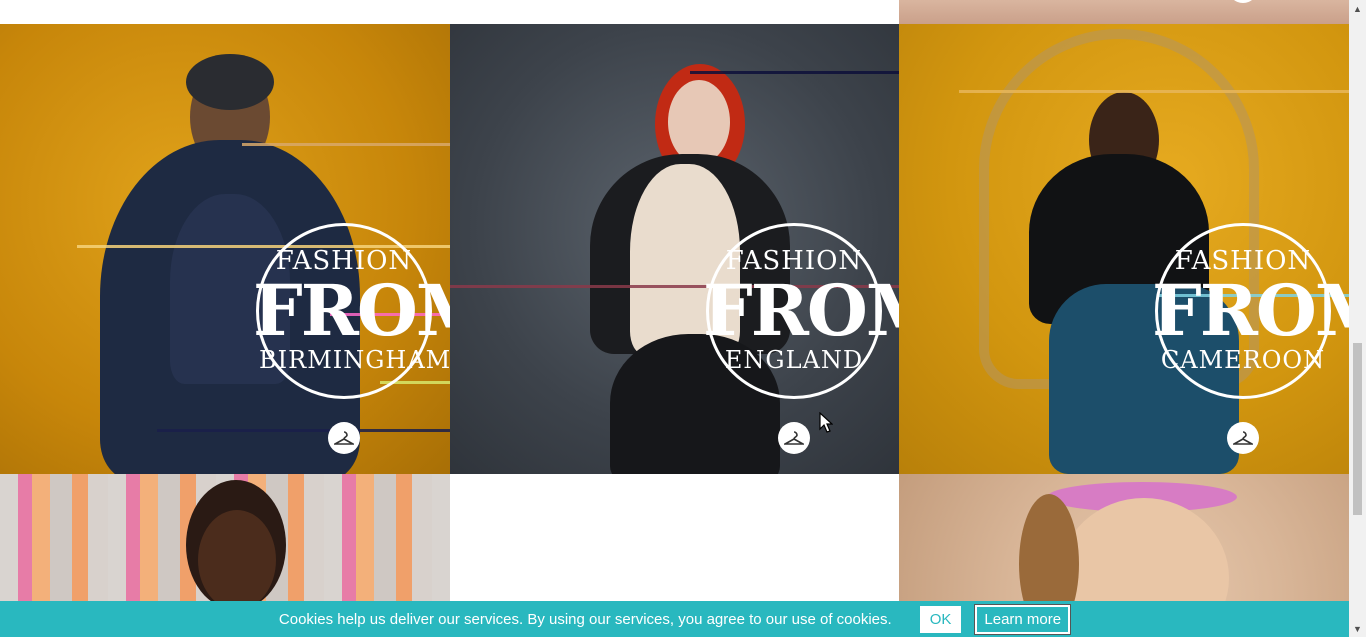  I want to click on mouse-cursor-icon, so click(826, 422).